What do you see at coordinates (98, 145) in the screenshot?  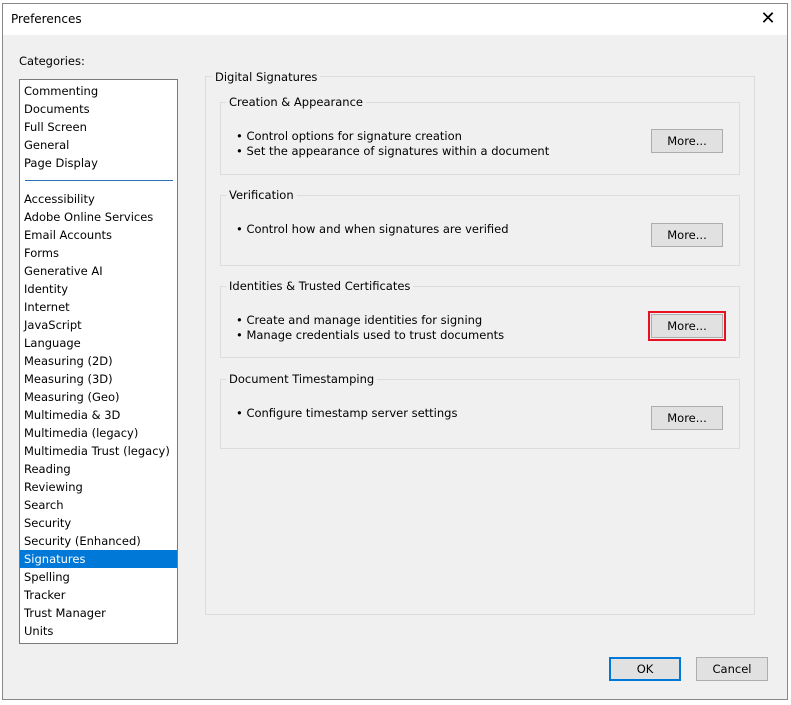 I see `category-item: General` at bounding box center [98, 145].